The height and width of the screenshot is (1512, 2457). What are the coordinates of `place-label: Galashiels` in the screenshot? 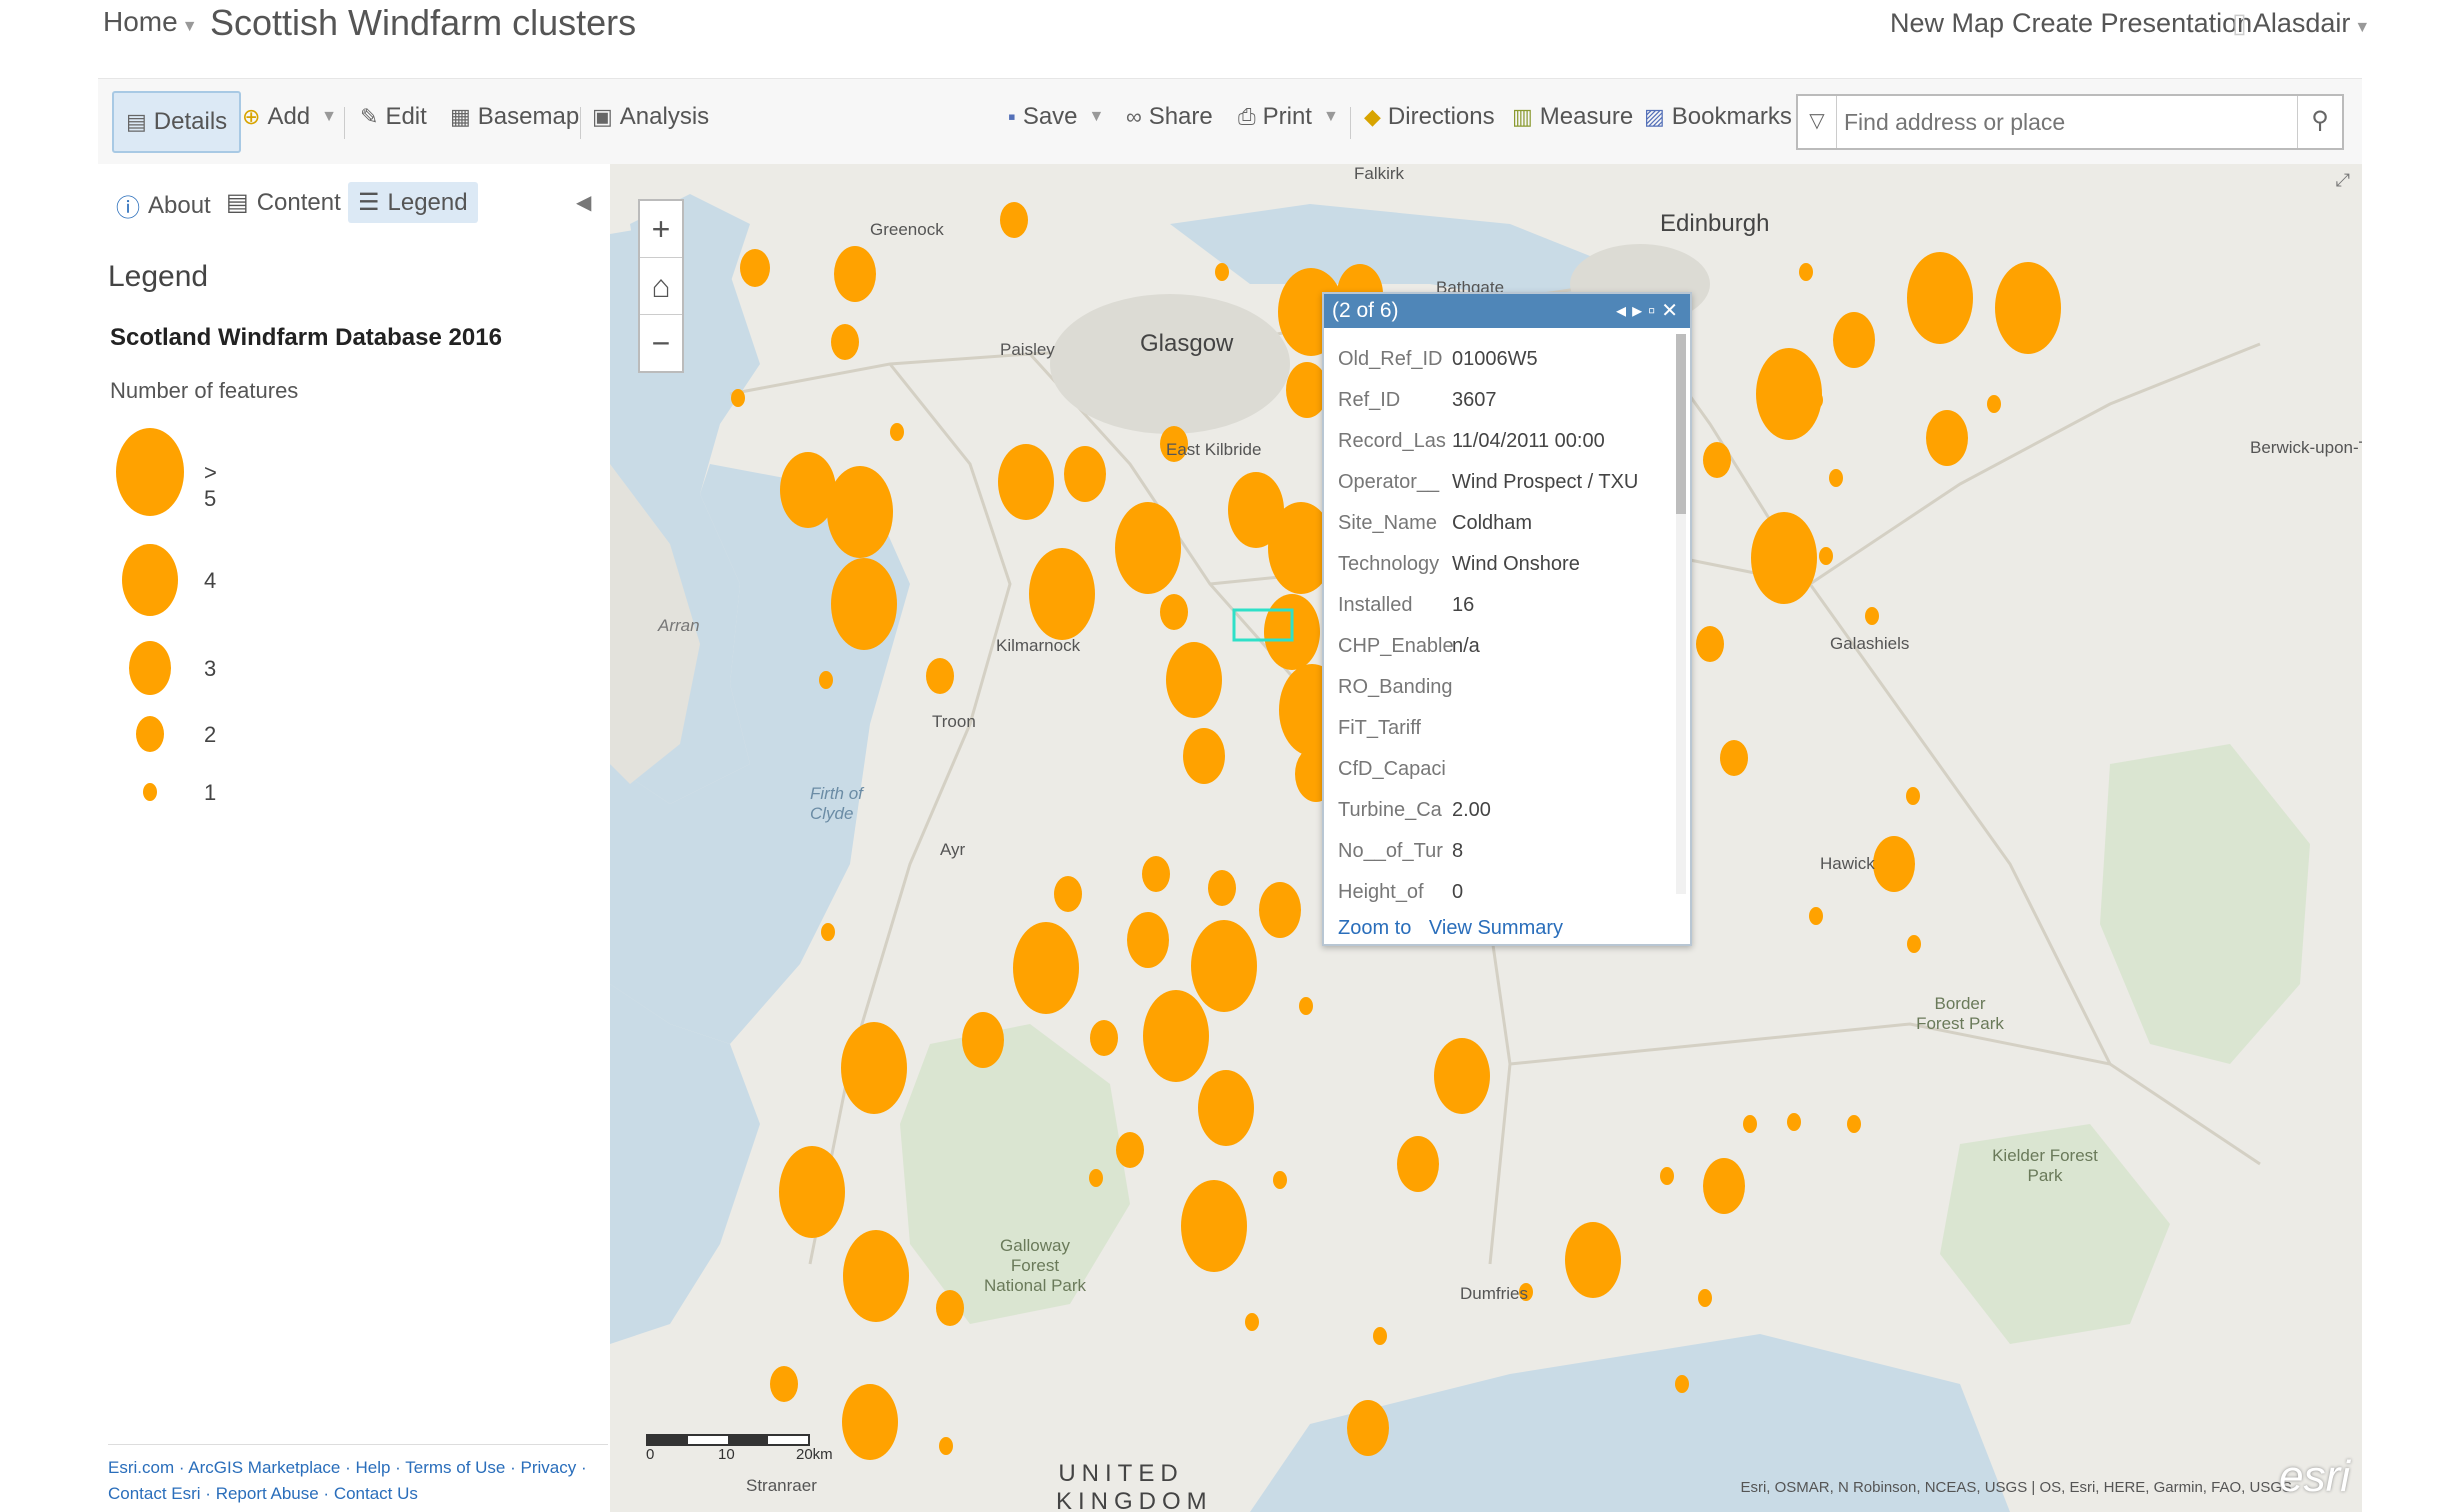 It's located at (1870, 643).